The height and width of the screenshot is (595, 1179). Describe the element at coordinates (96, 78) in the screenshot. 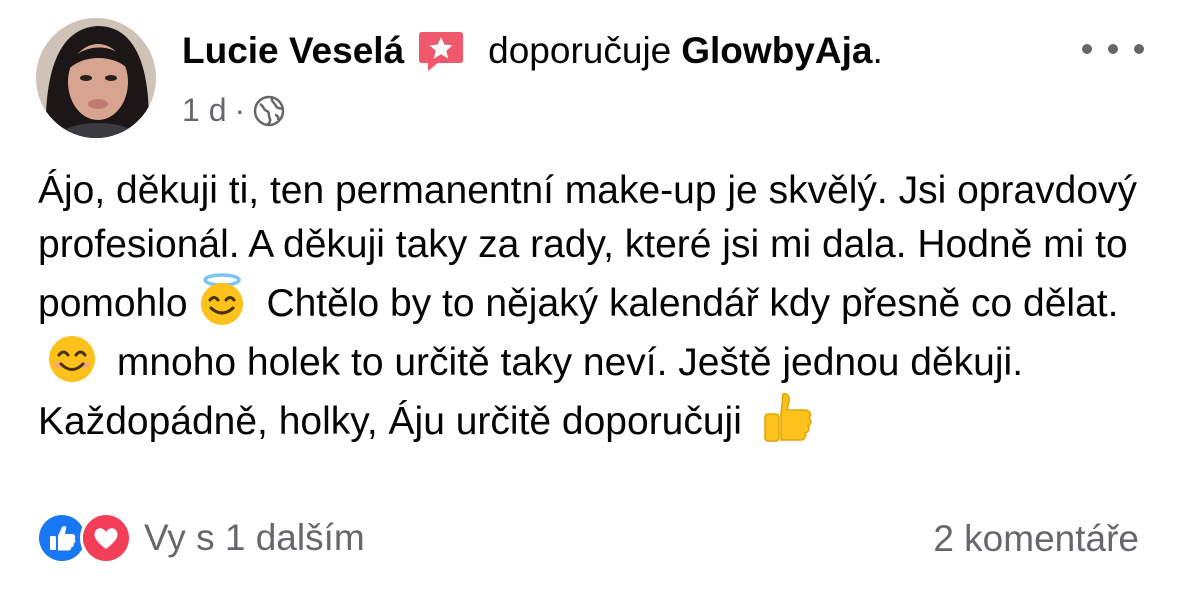

I see `author-avatar` at that location.